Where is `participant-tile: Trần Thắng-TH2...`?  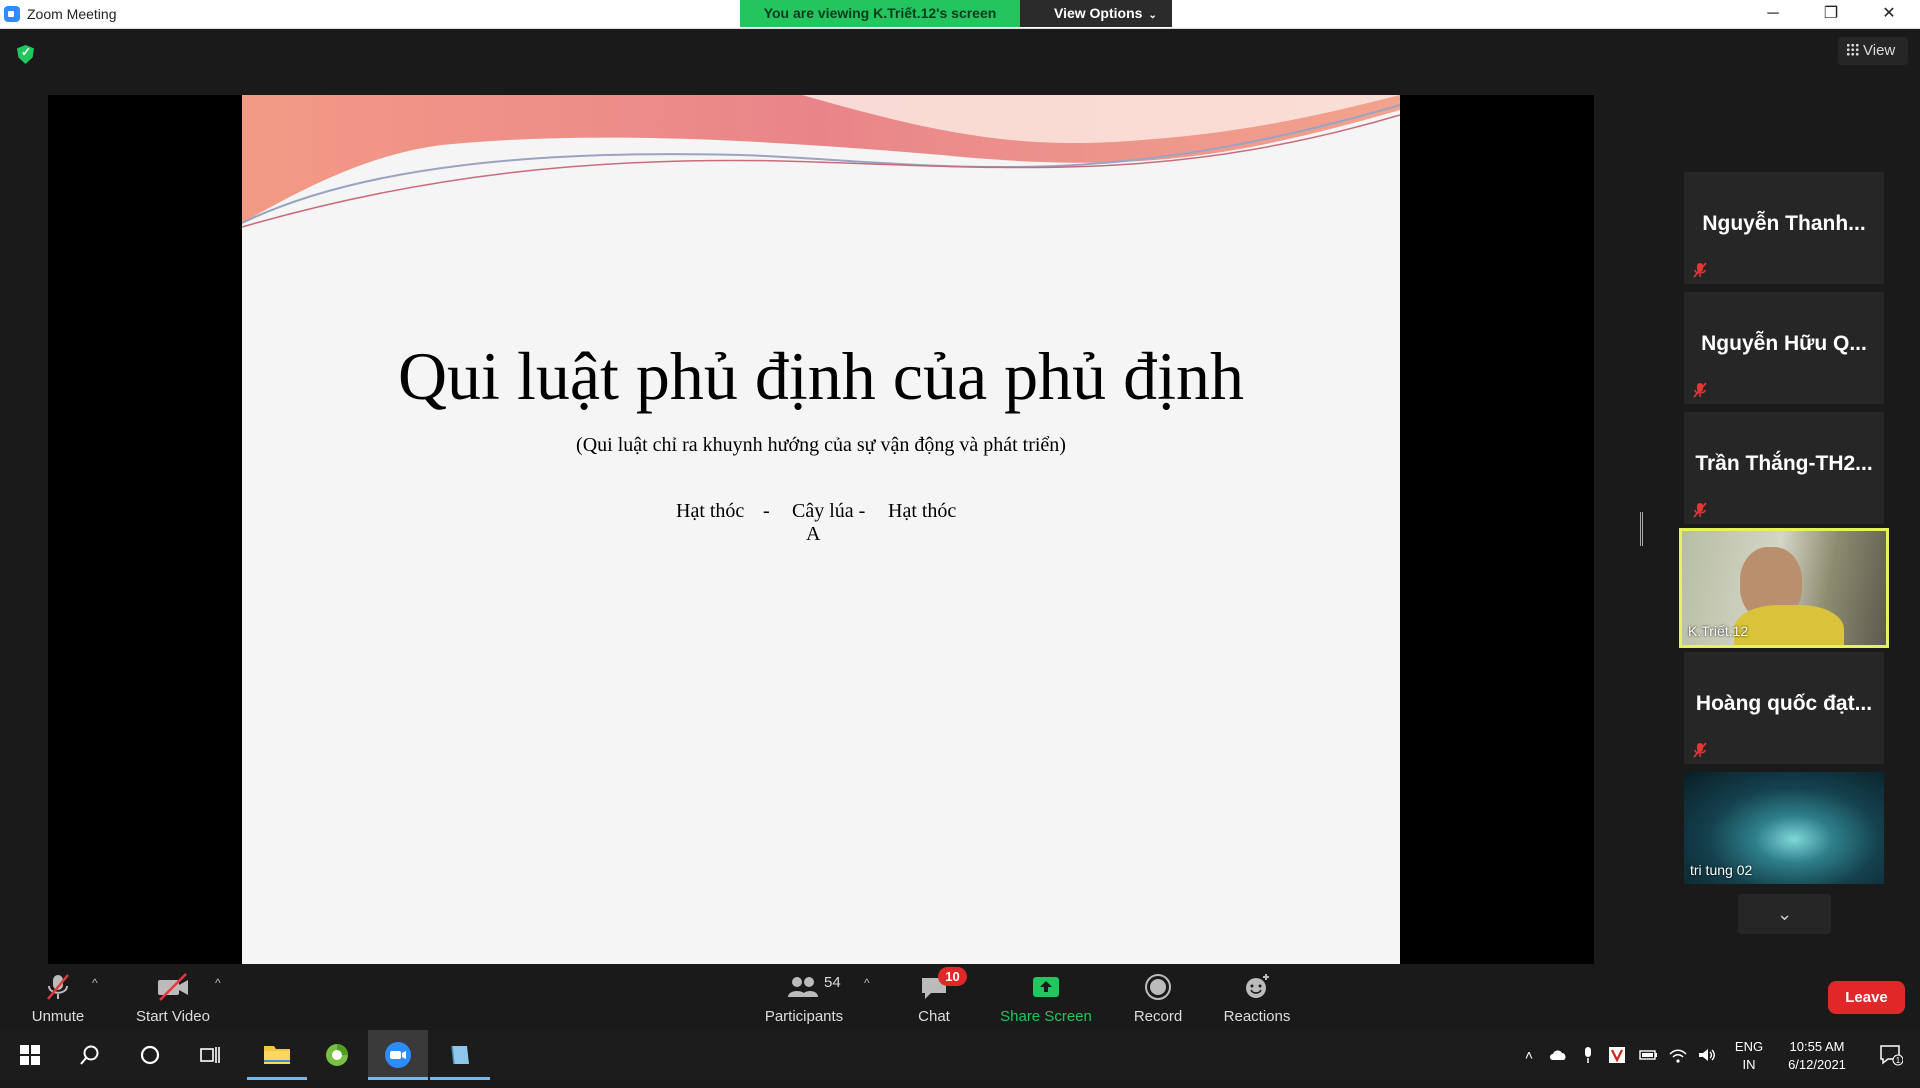 participant-tile: Trần Thắng-TH2... is located at coordinates (1784, 468).